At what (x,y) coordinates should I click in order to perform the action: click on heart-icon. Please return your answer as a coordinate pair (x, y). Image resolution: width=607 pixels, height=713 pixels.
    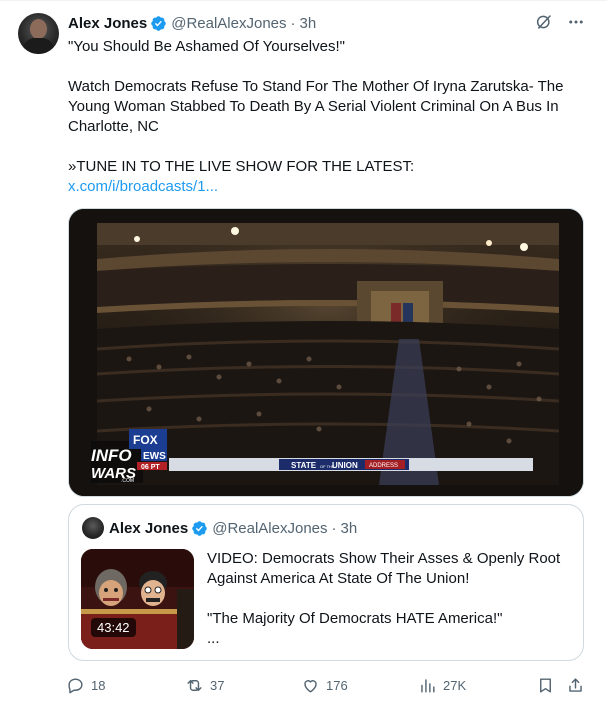
    Looking at the image, I should click on (310, 686).